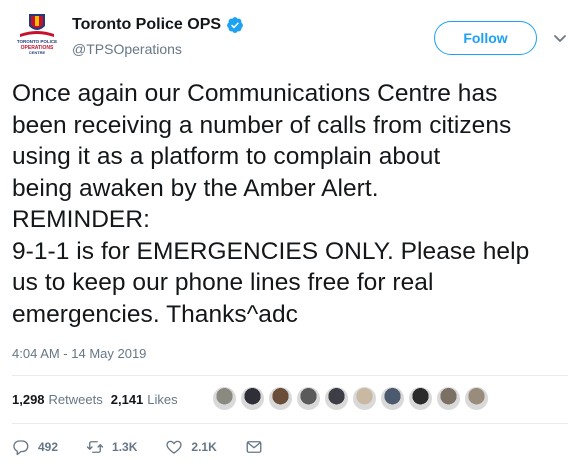  I want to click on tweet-actions: 492 1.3K 2.1K, so click(155, 447).